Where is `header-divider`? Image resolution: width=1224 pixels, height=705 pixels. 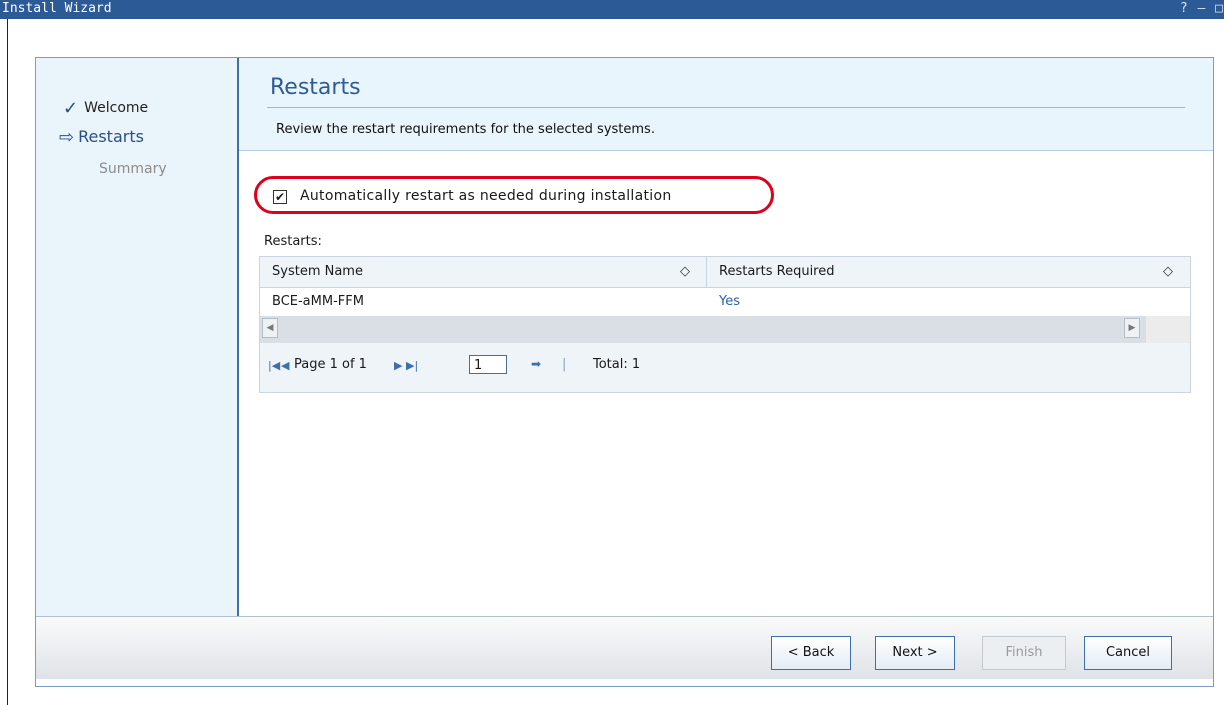
header-divider is located at coordinates (726, 107).